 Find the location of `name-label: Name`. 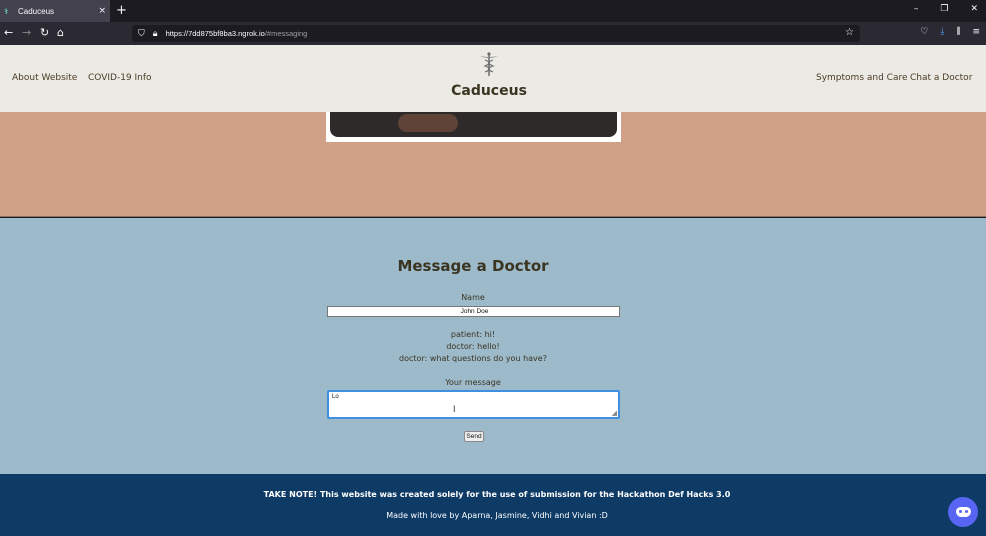

name-label: Name is located at coordinates (473, 297).